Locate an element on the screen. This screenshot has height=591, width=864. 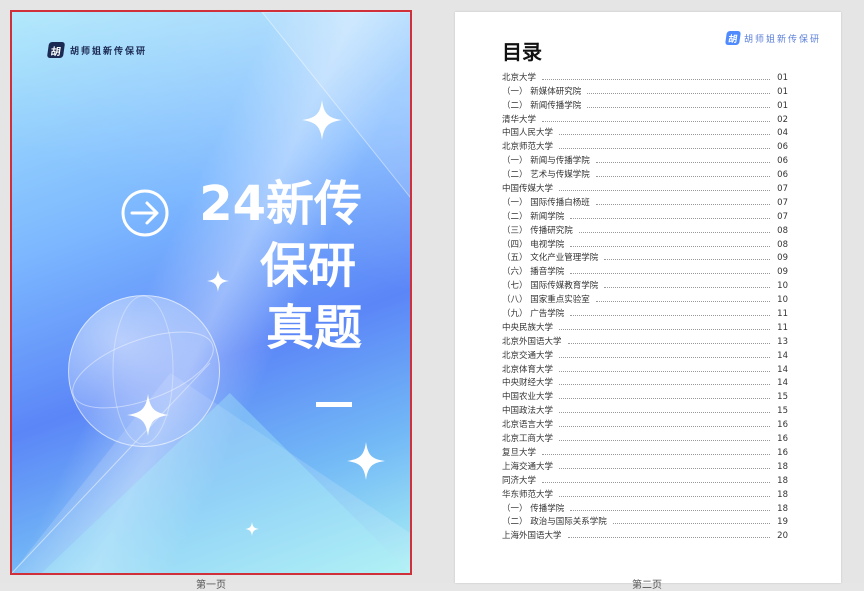
toc-entry-label: 复旦大学 is located at coordinates (519, 452).